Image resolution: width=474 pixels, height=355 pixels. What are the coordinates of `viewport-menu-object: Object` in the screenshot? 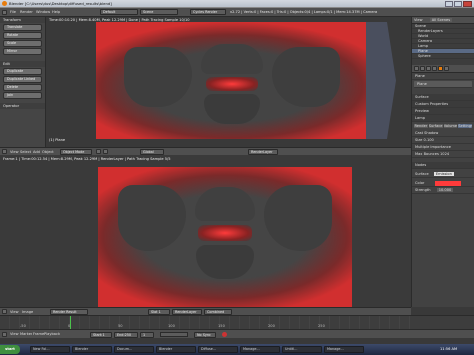 It's located at (48, 152).